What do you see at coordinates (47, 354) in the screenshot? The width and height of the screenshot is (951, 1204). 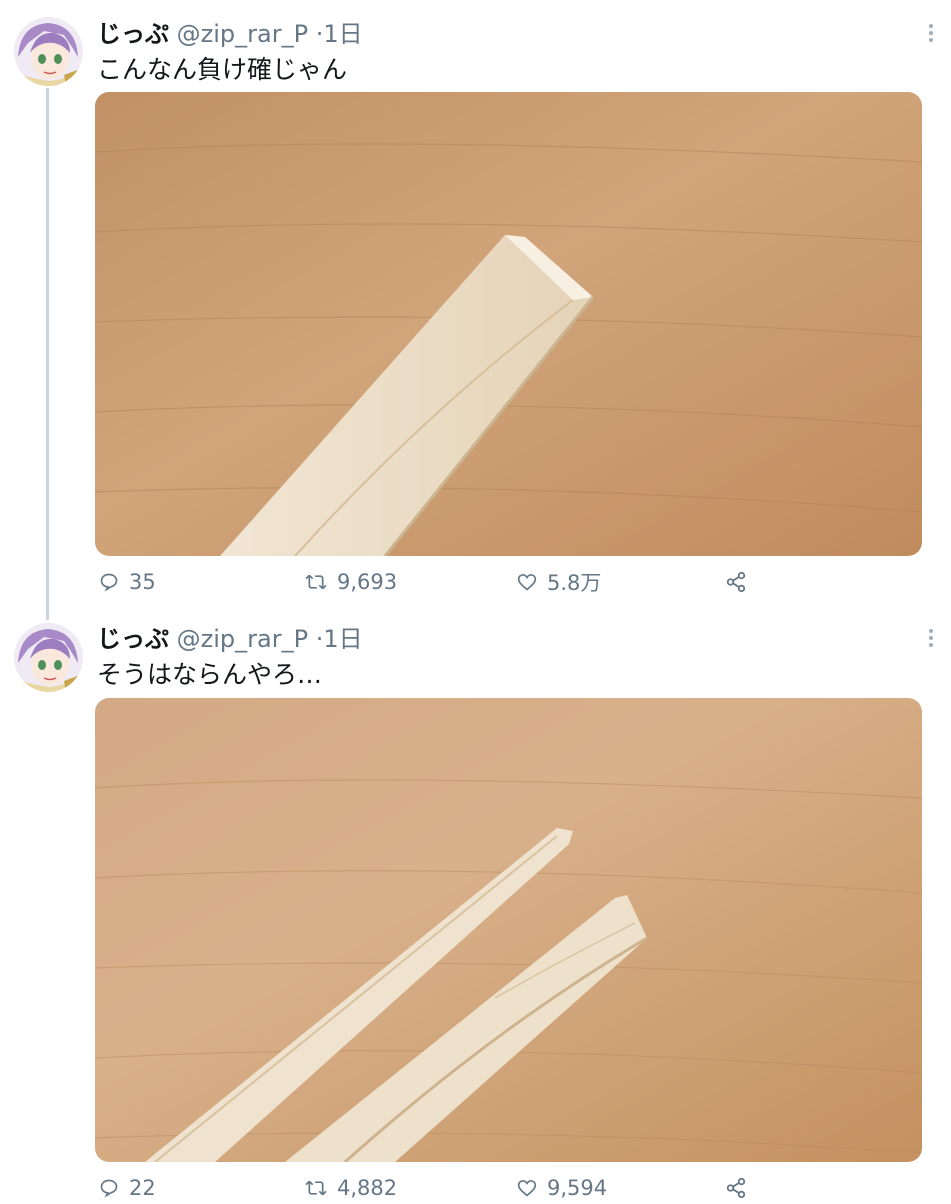 I see `thread-connector` at bounding box center [47, 354].